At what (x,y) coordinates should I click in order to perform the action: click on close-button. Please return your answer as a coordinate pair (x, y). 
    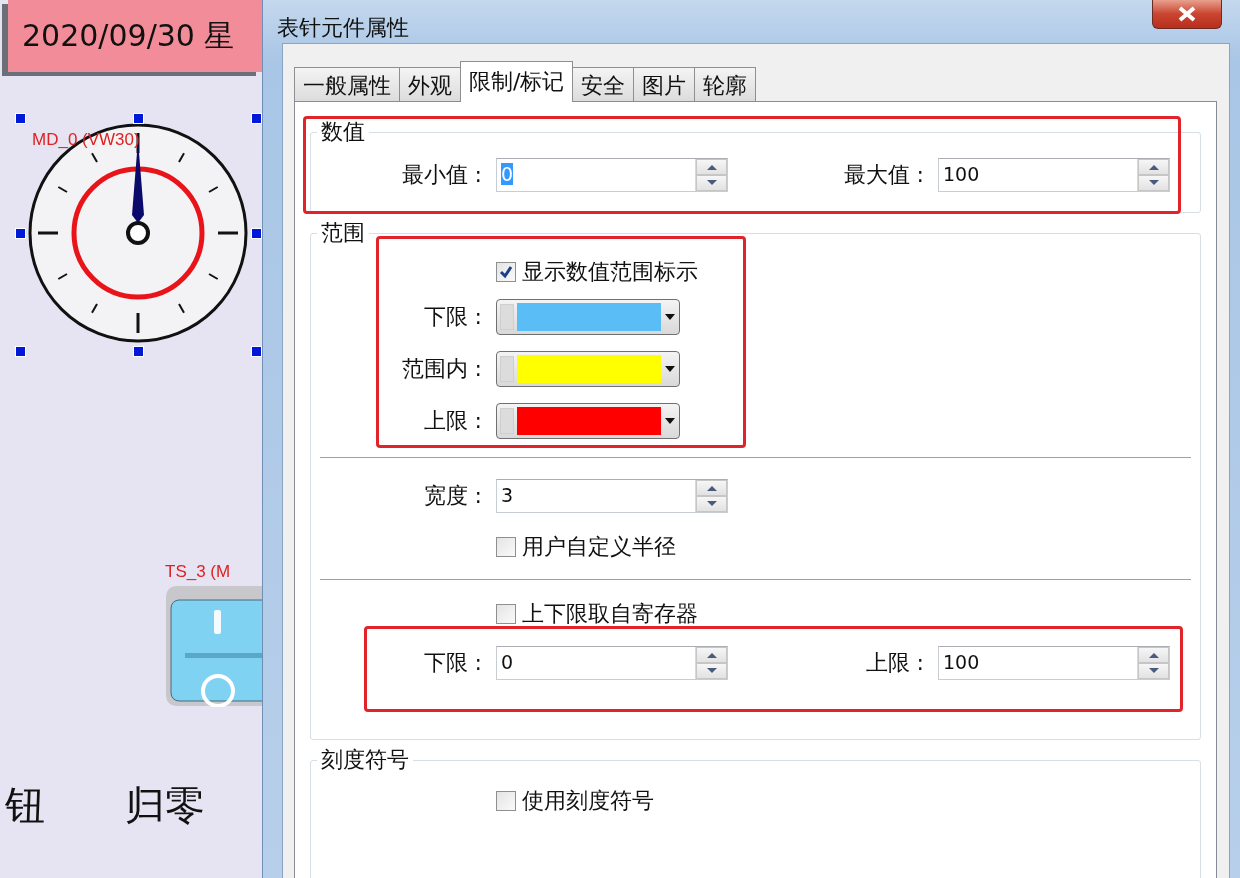
    Looking at the image, I should click on (1187, 14).